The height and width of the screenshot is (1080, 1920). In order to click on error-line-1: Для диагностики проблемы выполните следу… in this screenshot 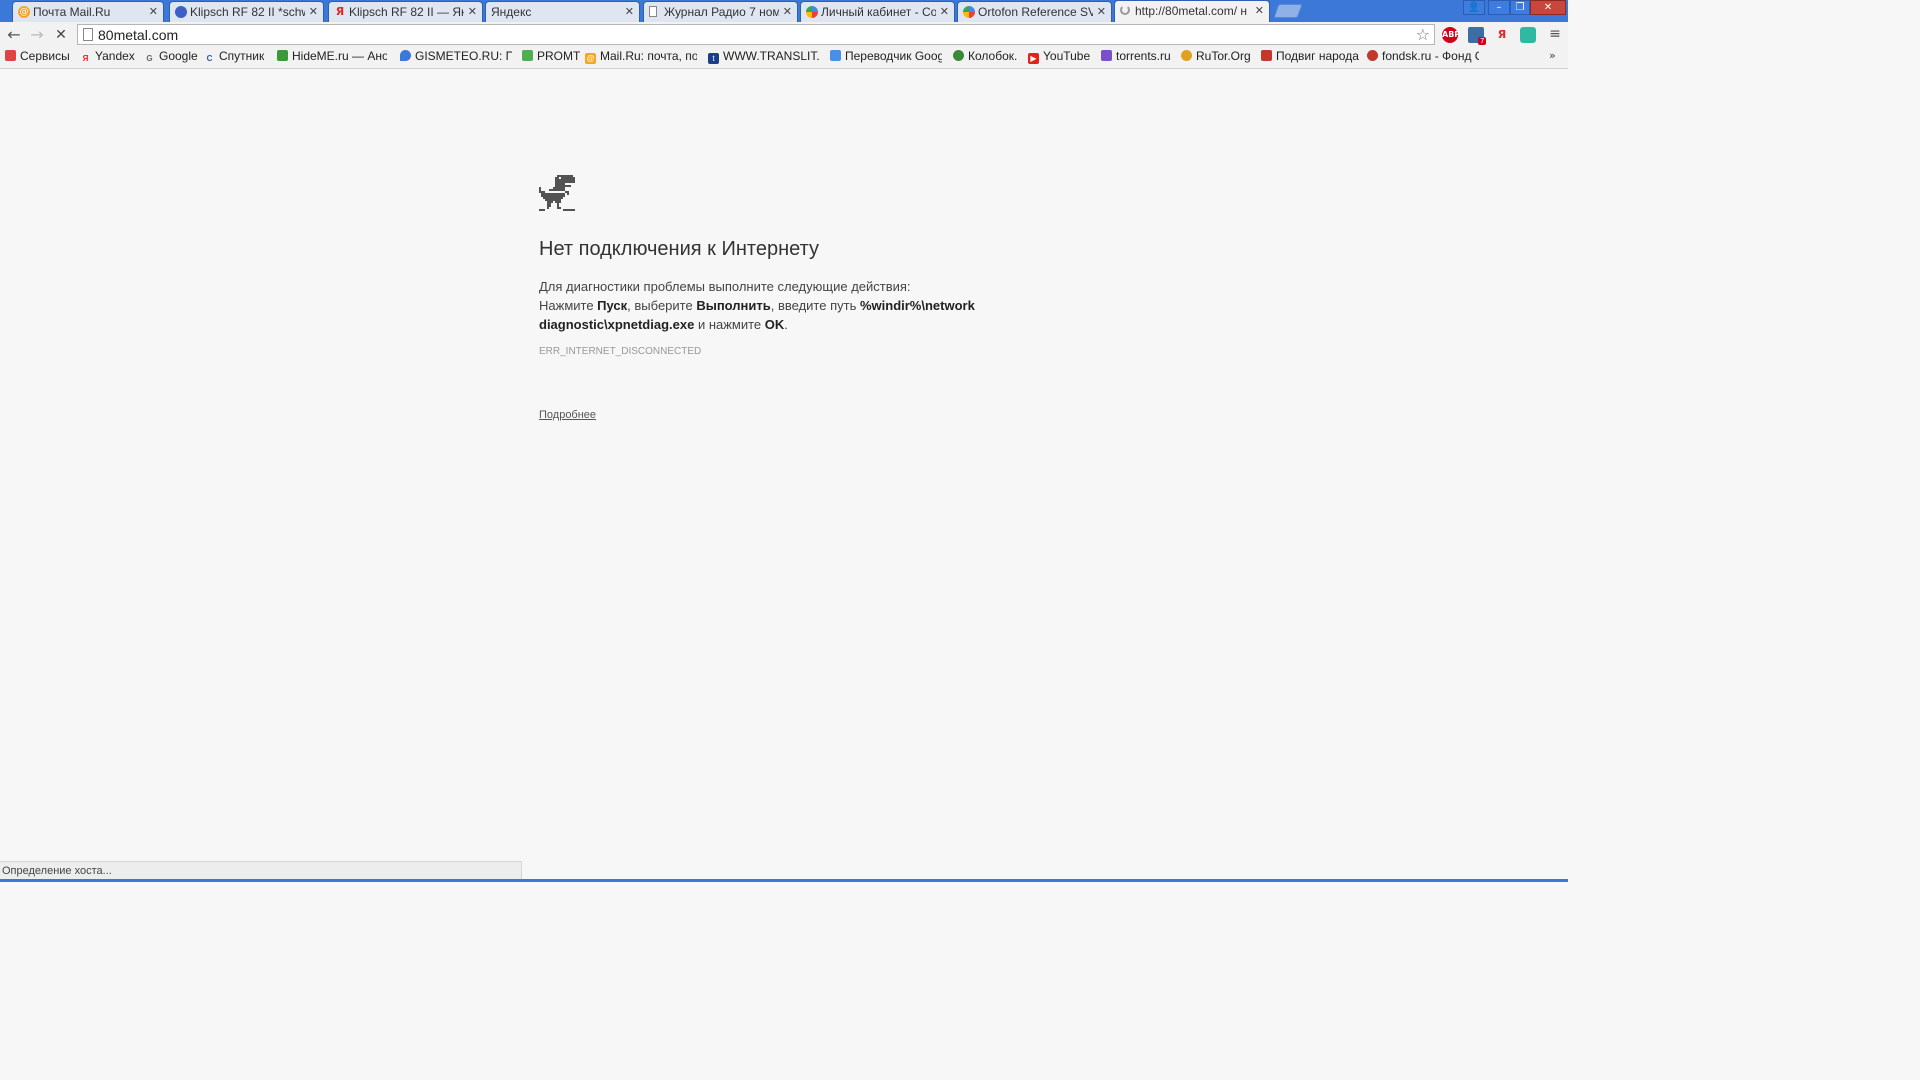, I will do `click(725, 286)`.